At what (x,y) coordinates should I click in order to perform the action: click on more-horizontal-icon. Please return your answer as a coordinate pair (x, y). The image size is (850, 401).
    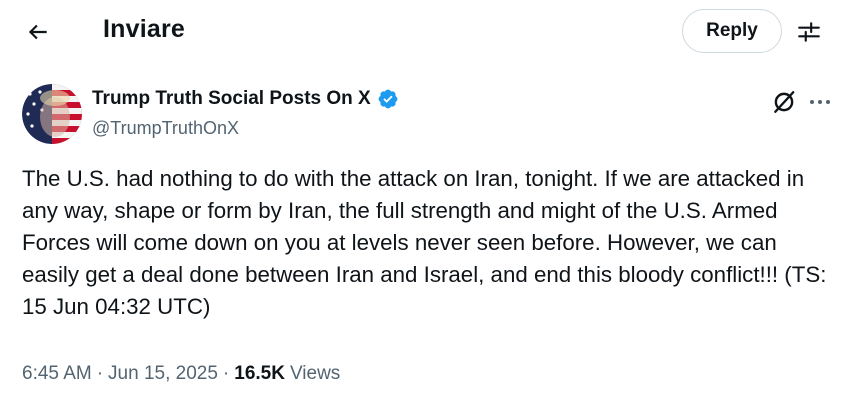
    Looking at the image, I should click on (820, 102).